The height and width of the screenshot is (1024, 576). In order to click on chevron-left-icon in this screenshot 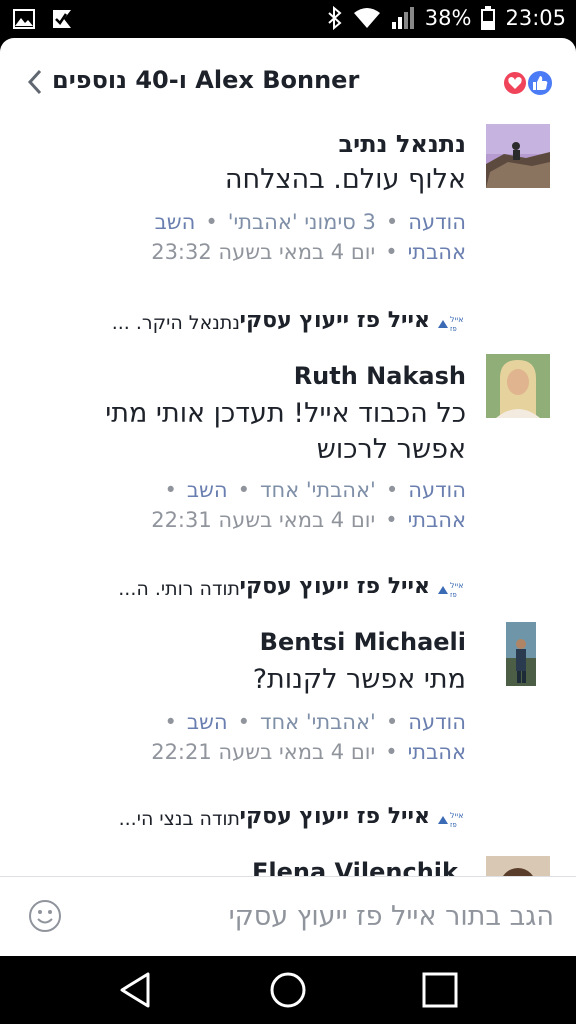, I will do `click(35, 82)`.